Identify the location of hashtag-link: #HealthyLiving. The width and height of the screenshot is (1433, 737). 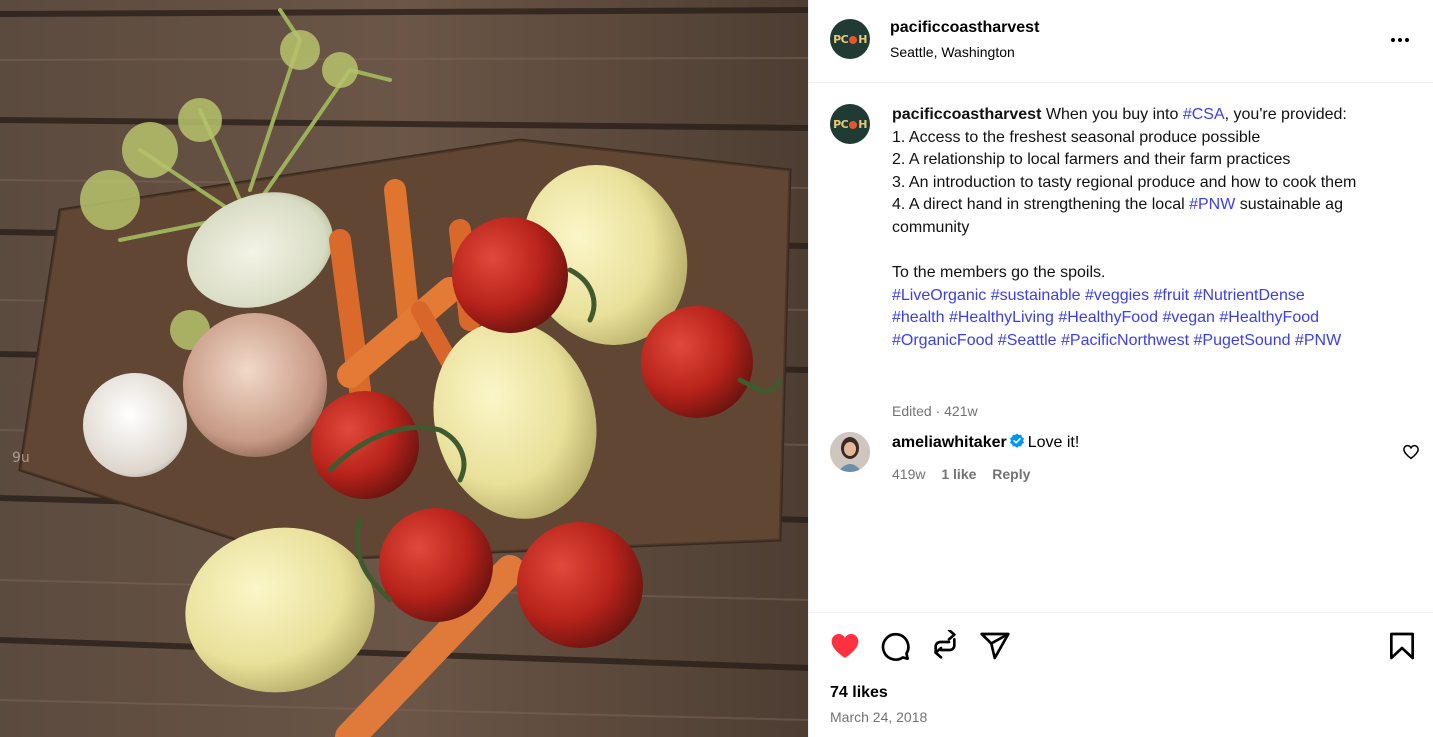
(1001, 317).